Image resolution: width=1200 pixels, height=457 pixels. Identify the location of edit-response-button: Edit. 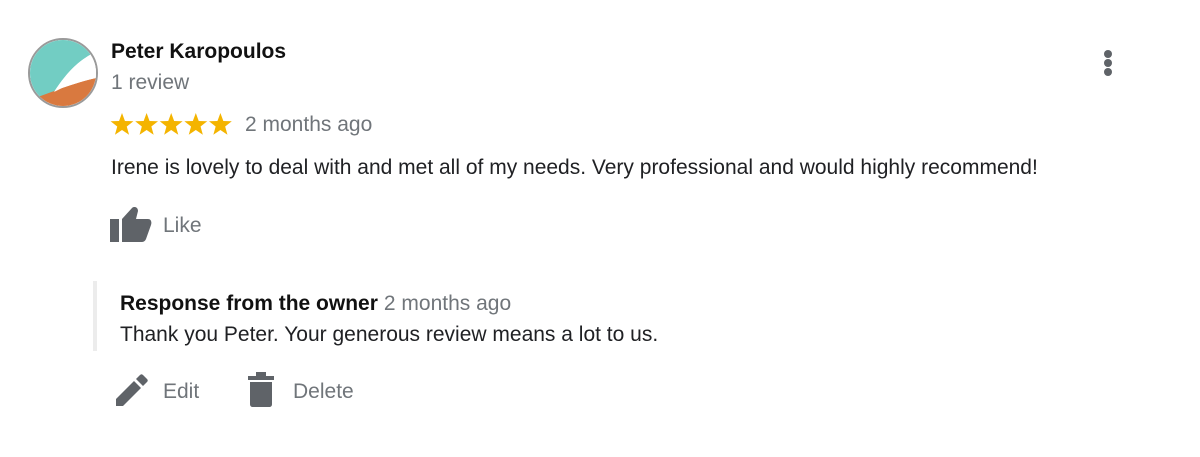
(168, 391).